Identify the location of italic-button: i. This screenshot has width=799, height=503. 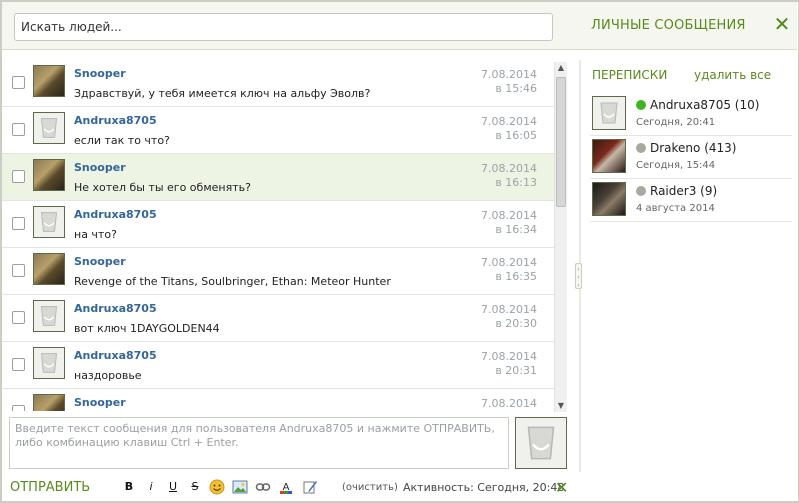
(151, 487).